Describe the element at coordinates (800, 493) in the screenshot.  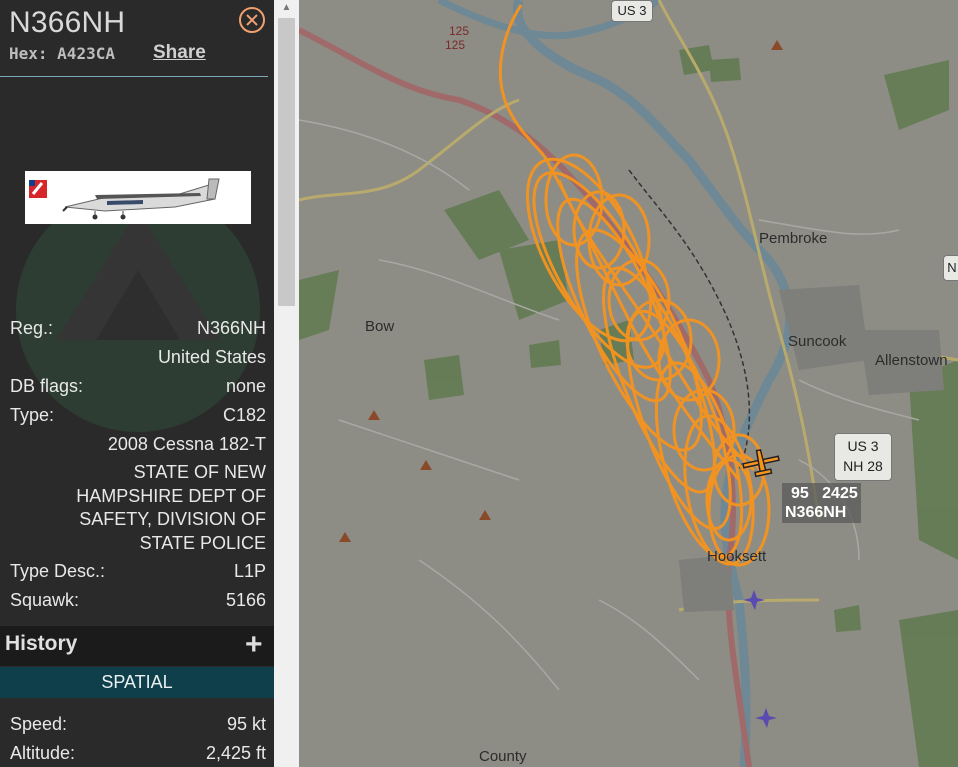
I see `aircraft-label-speed: 95` at that location.